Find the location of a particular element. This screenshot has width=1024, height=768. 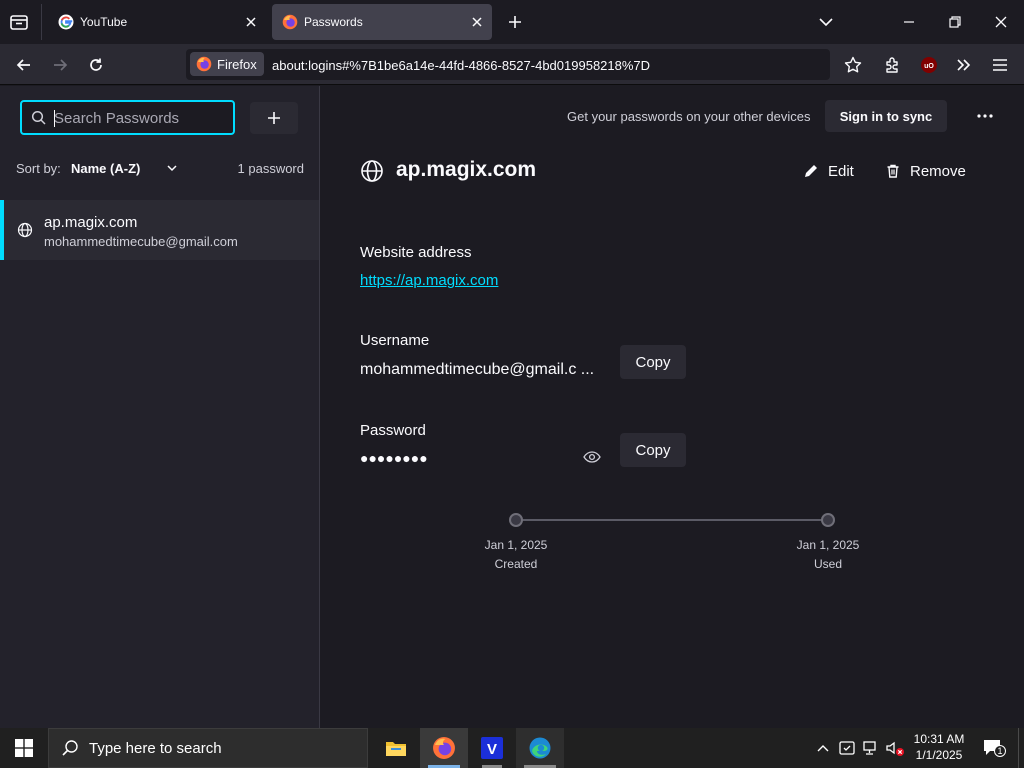

search-input is located at coordinates (139, 118).